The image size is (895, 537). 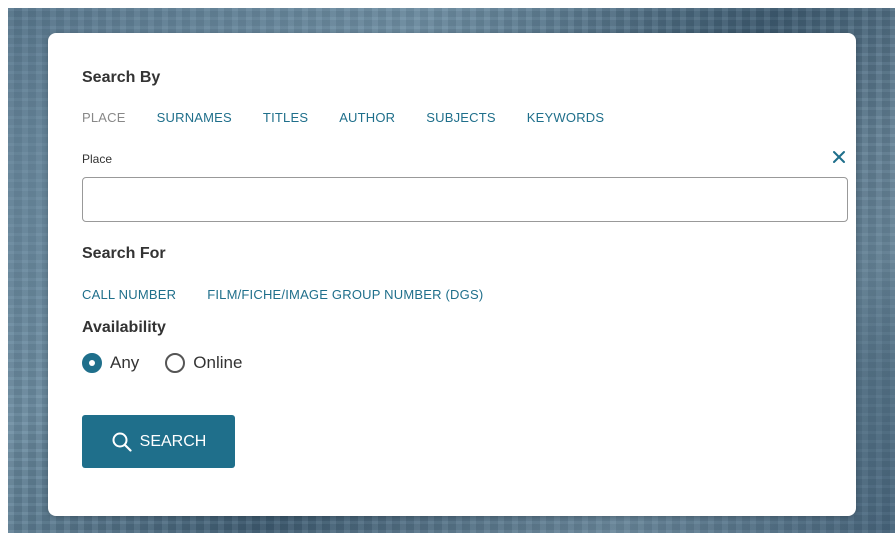 I want to click on availability-options: Any Online, so click(x=175, y=363).